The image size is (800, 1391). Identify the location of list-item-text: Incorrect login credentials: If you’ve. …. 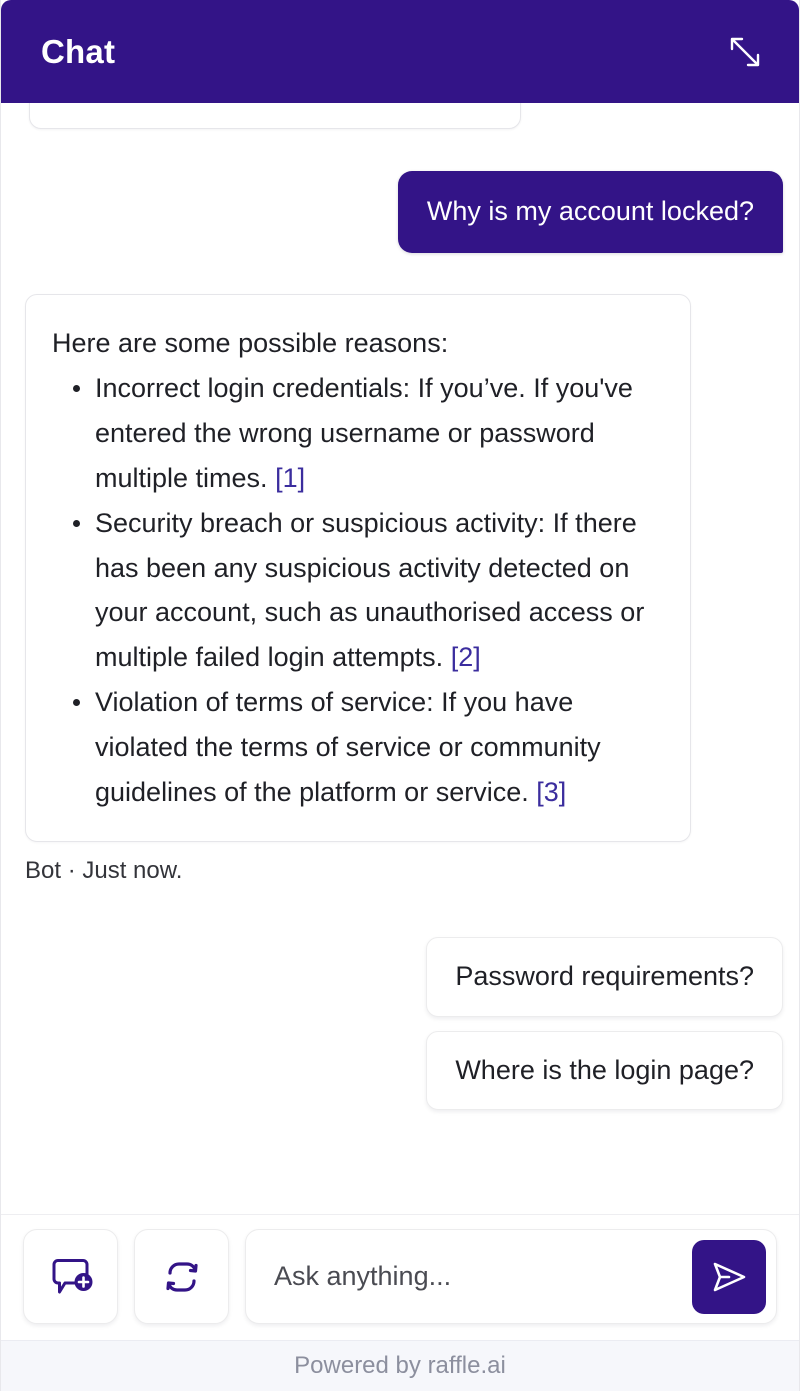
(364, 433).